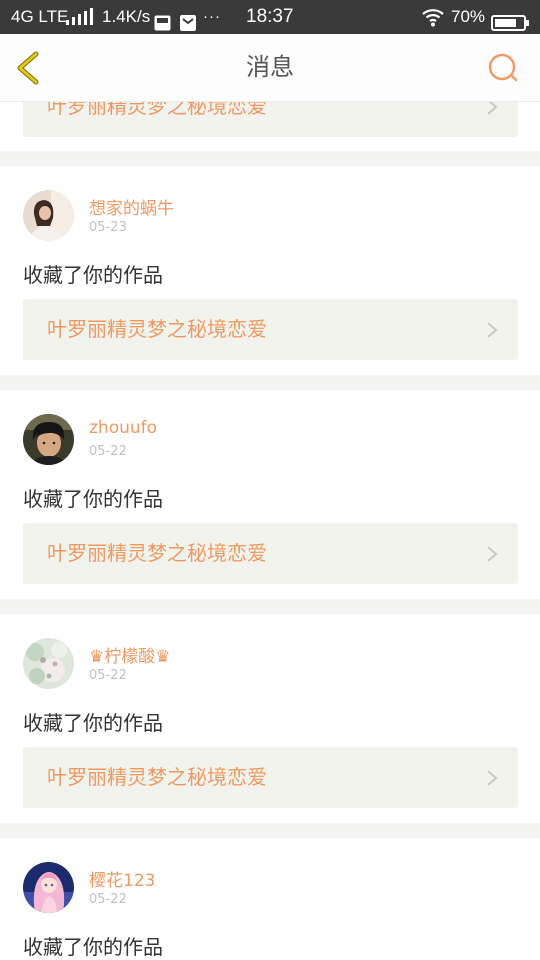  I want to click on search-icon, so click(503, 67).